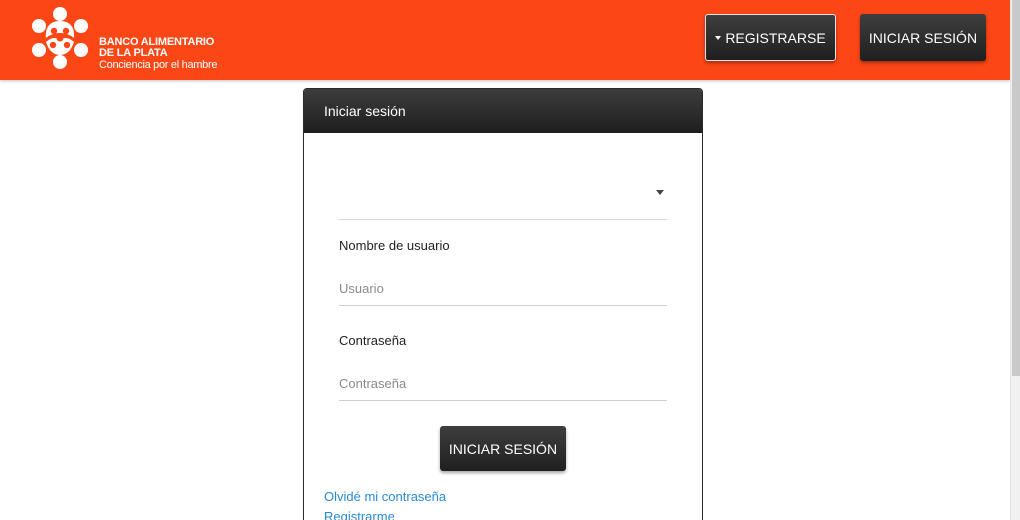  I want to click on account-type-select, so click(503, 196).